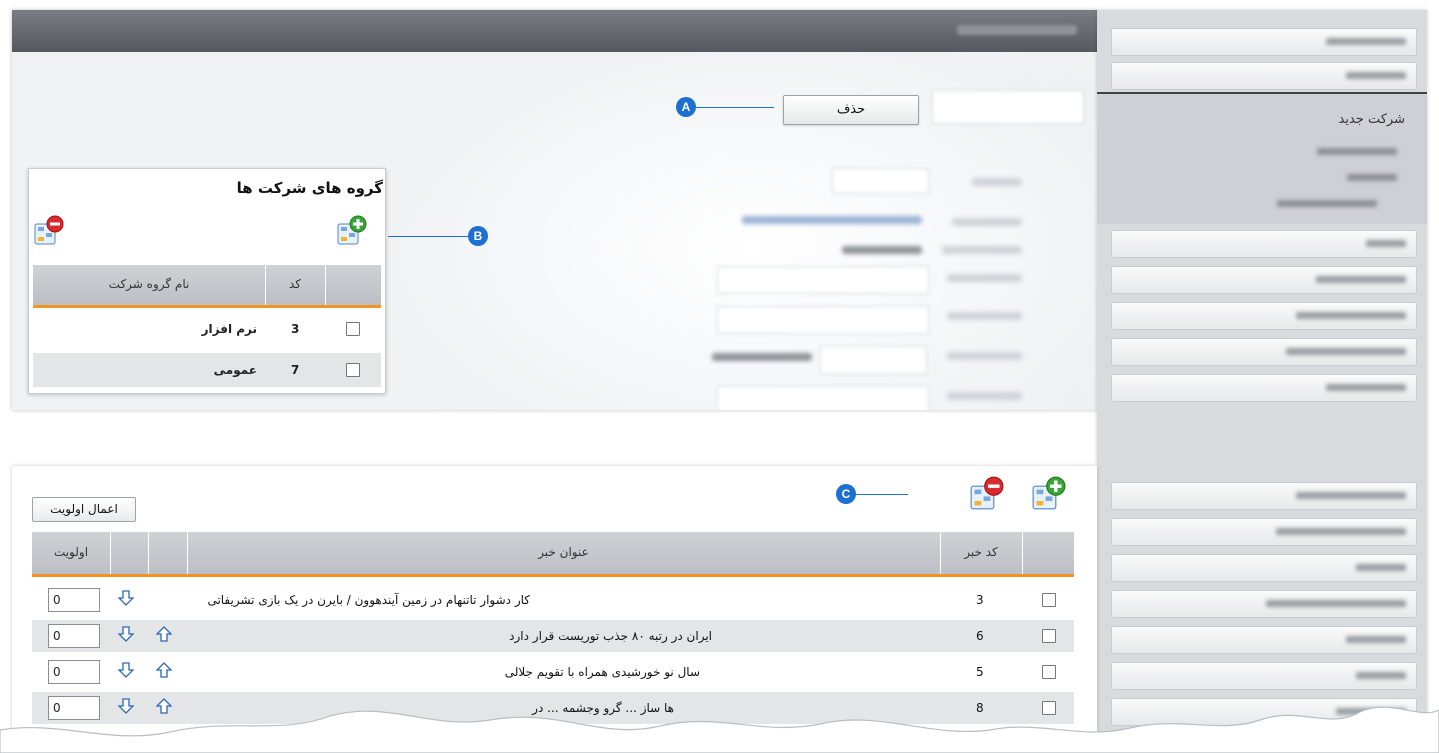  I want to click on group-code: 7, so click(295, 370).